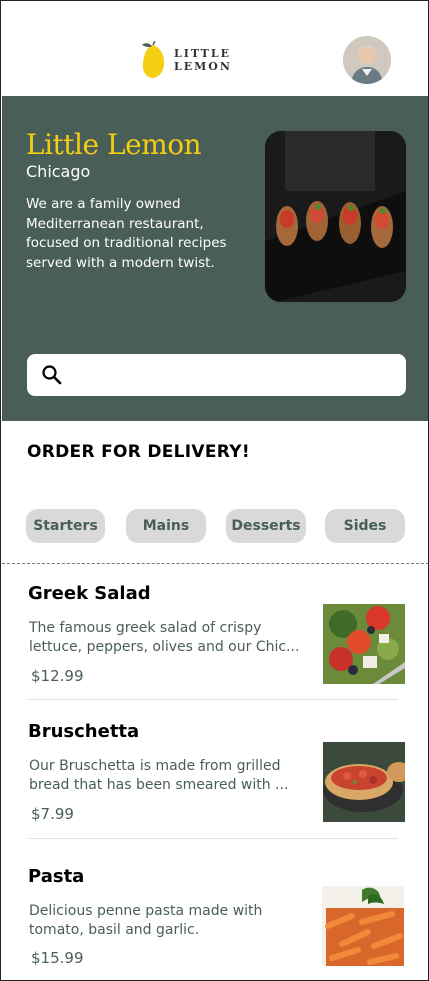 Image resolution: width=429 pixels, height=981 pixels. Describe the element at coordinates (215, 563) in the screenshot. I see `section-divider` at that location.